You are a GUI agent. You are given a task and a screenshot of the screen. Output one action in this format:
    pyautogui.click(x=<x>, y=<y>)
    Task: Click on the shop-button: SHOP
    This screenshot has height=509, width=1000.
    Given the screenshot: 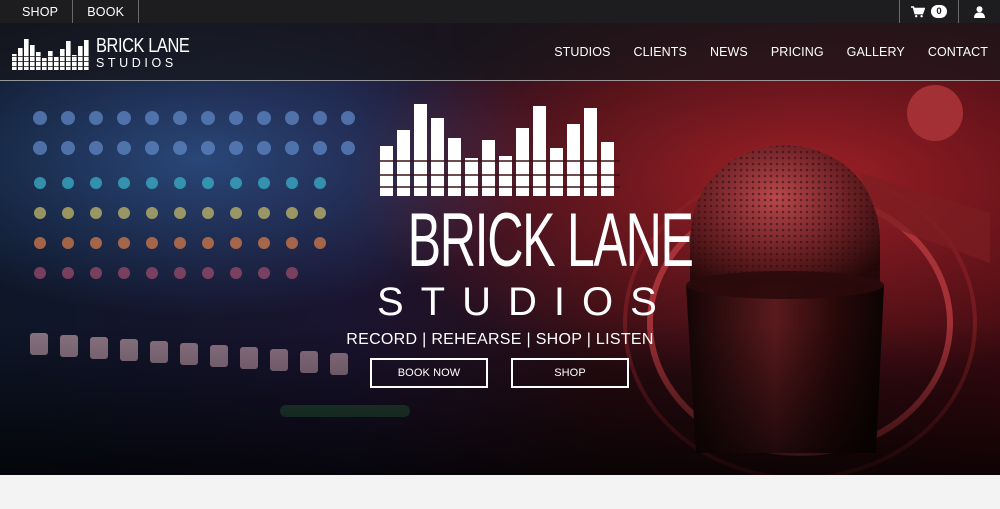 What is the action you would take?
    pyautogui.click(x=570, y=373)
    